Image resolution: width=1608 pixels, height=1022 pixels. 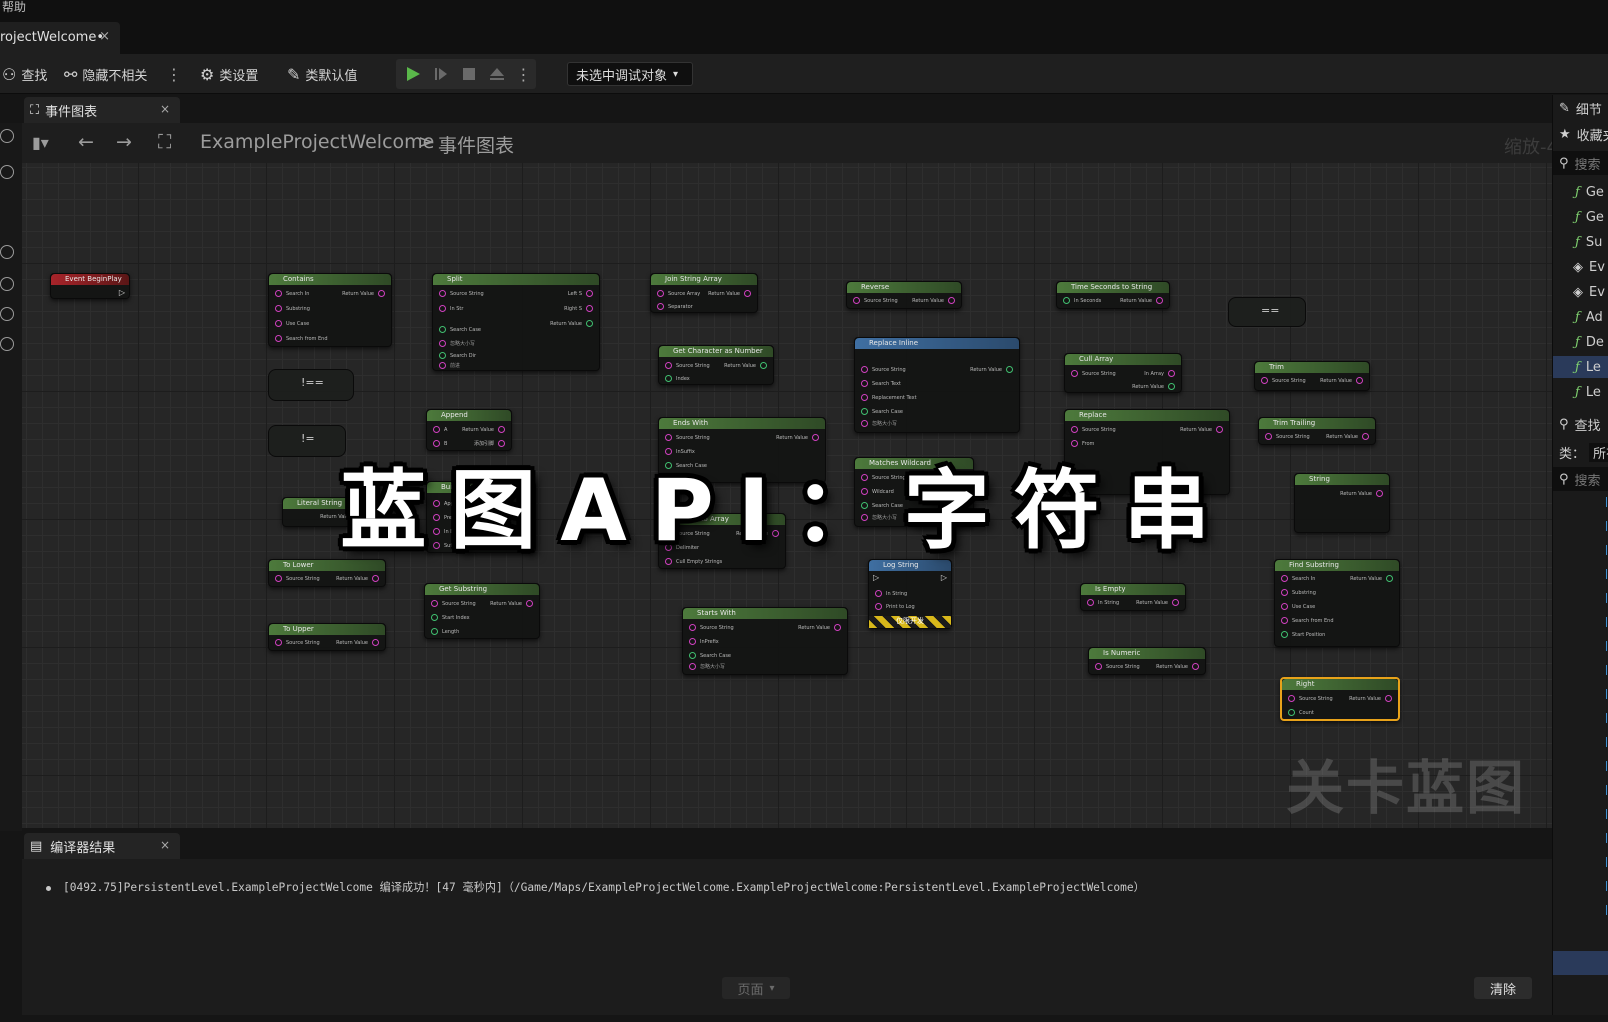 I want to click on find-search-input: ⚲ 搜索, so click(x=1580, y=479).